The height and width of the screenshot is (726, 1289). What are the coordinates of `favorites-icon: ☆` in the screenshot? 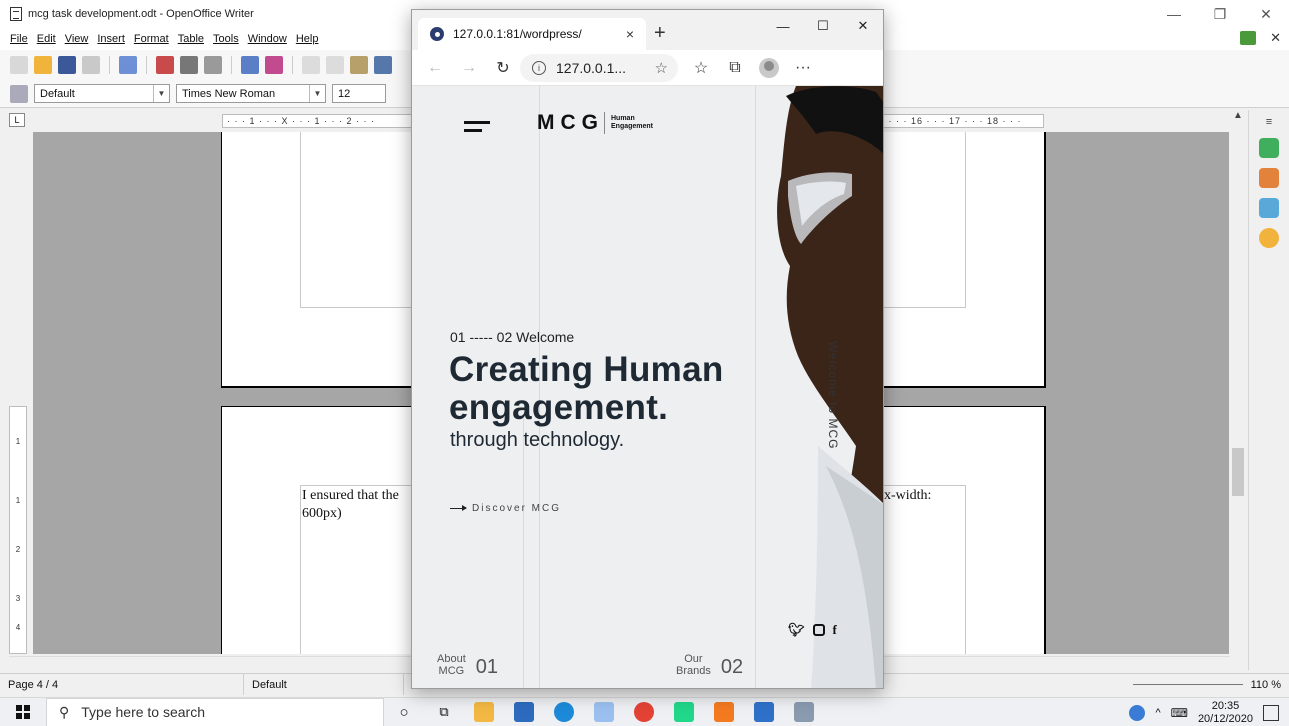 It's located at (701, 68).